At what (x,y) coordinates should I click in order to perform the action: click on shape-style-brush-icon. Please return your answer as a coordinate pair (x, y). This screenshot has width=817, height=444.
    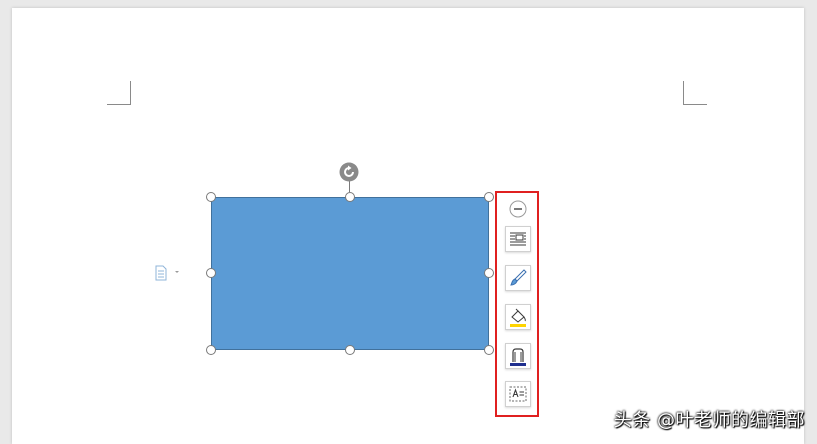
    Looking at the image, I should click on (518, 277).